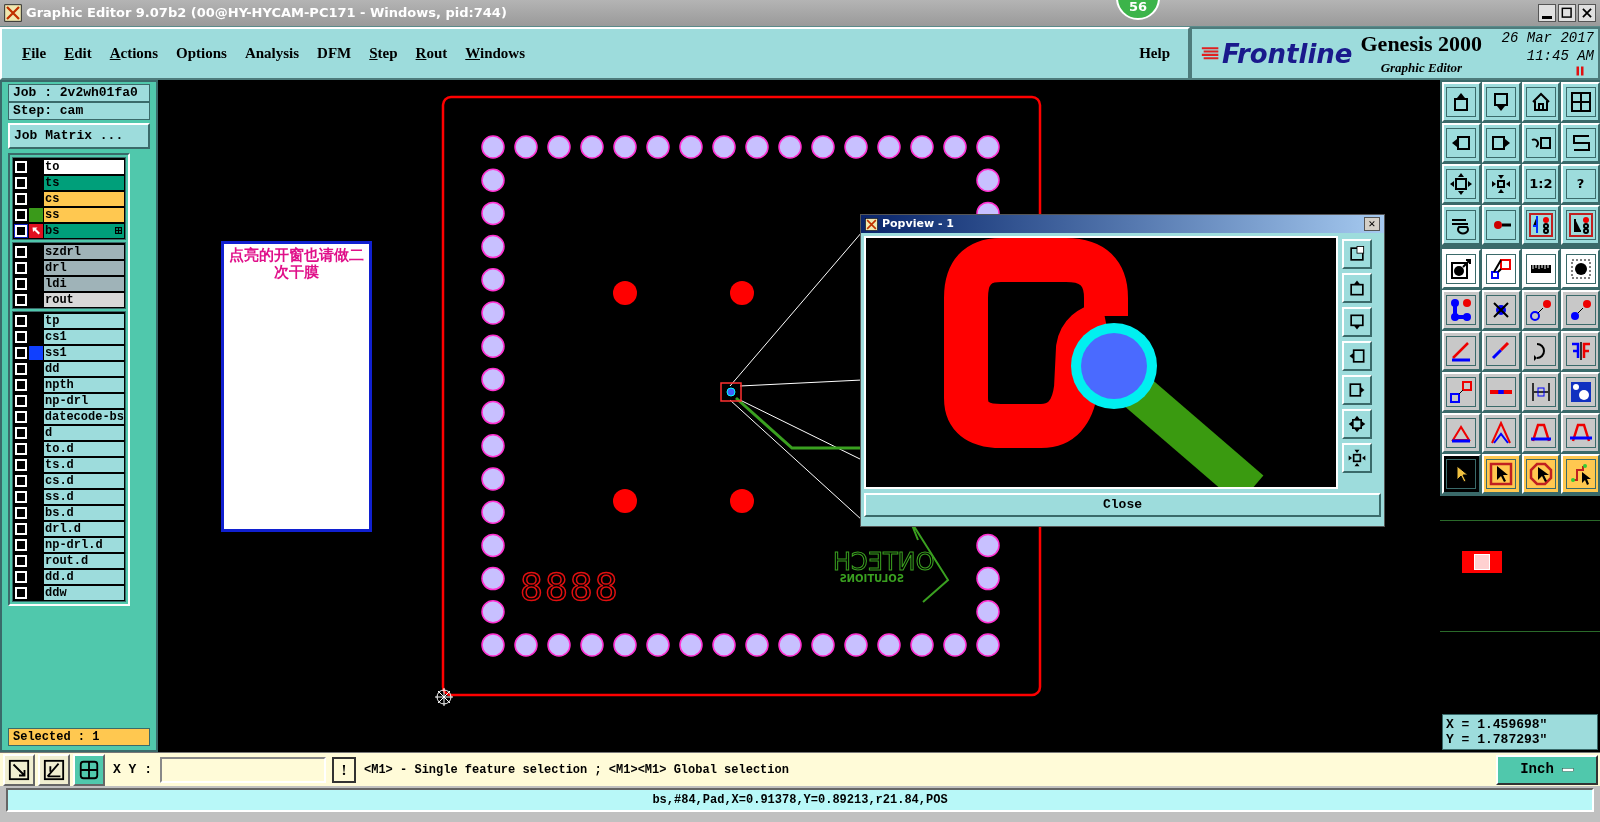 This screenshot has height=822, width=1600. Describe the element at coordinates (84, 320) in the screenshot. I see `layer-name: tp` at that location.